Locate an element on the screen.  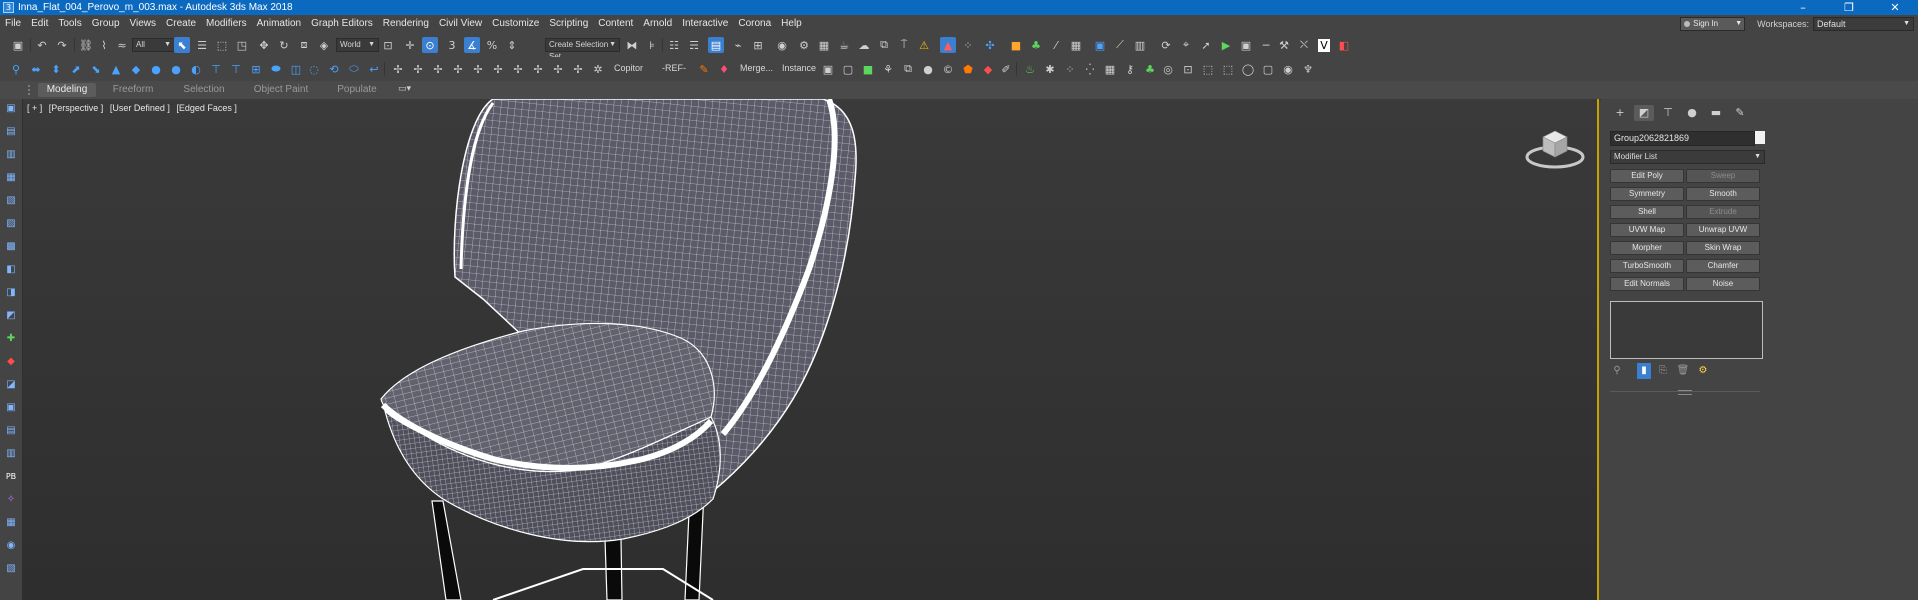
shape-tool-1-icon: ⬌ is located at coordinates (36, 69).